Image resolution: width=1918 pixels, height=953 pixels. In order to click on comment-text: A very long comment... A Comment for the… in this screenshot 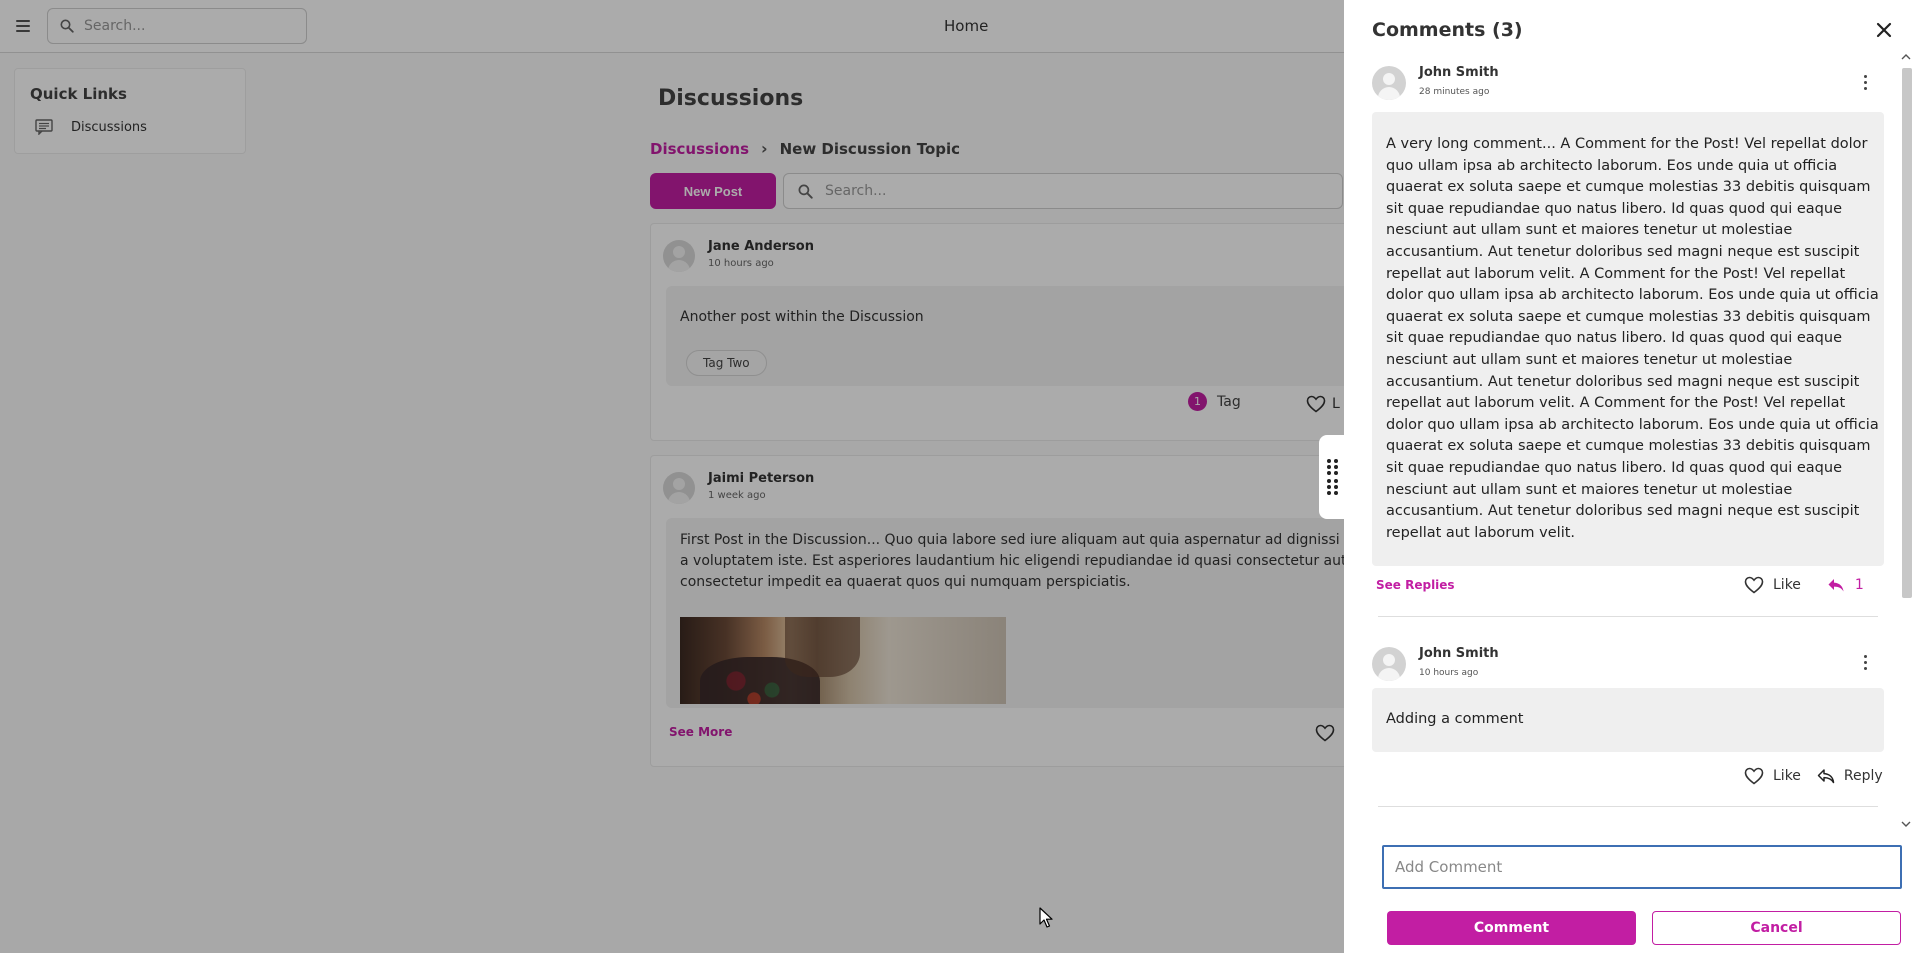, I will do `click(1628, 328)`.